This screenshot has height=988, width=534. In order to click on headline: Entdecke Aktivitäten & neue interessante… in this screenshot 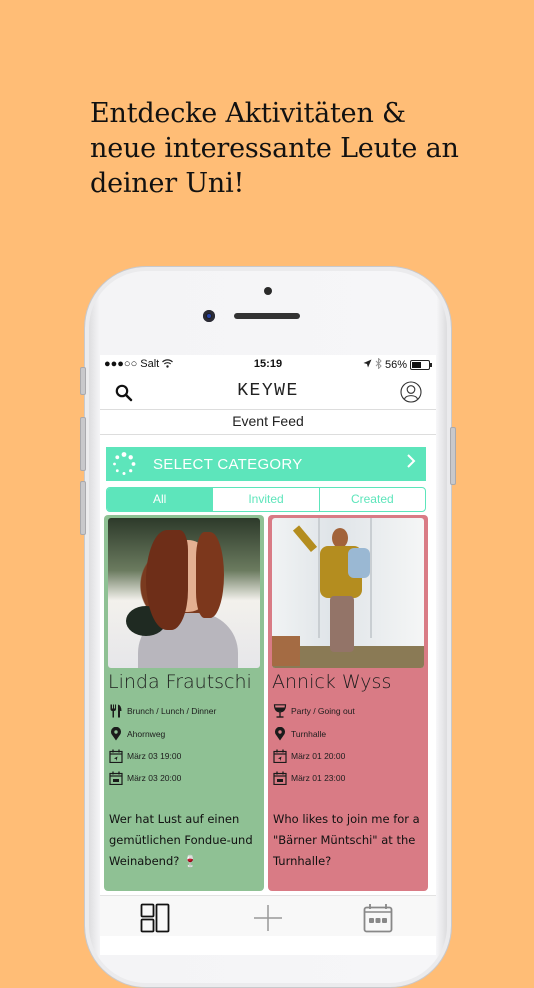, I will do `click(274, 148)`.